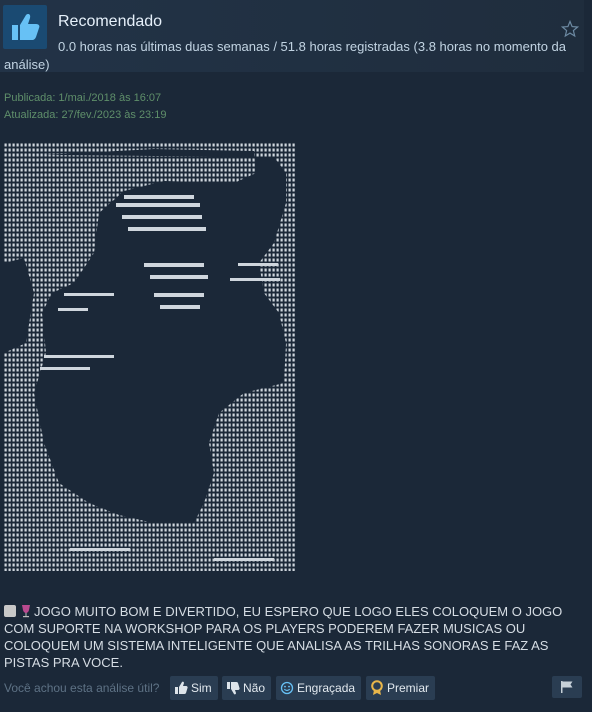 The image size is (592, 712). Describe the element at coordinates (26, 611) in the screenshot. I see `wine-glass-icon` at that location.